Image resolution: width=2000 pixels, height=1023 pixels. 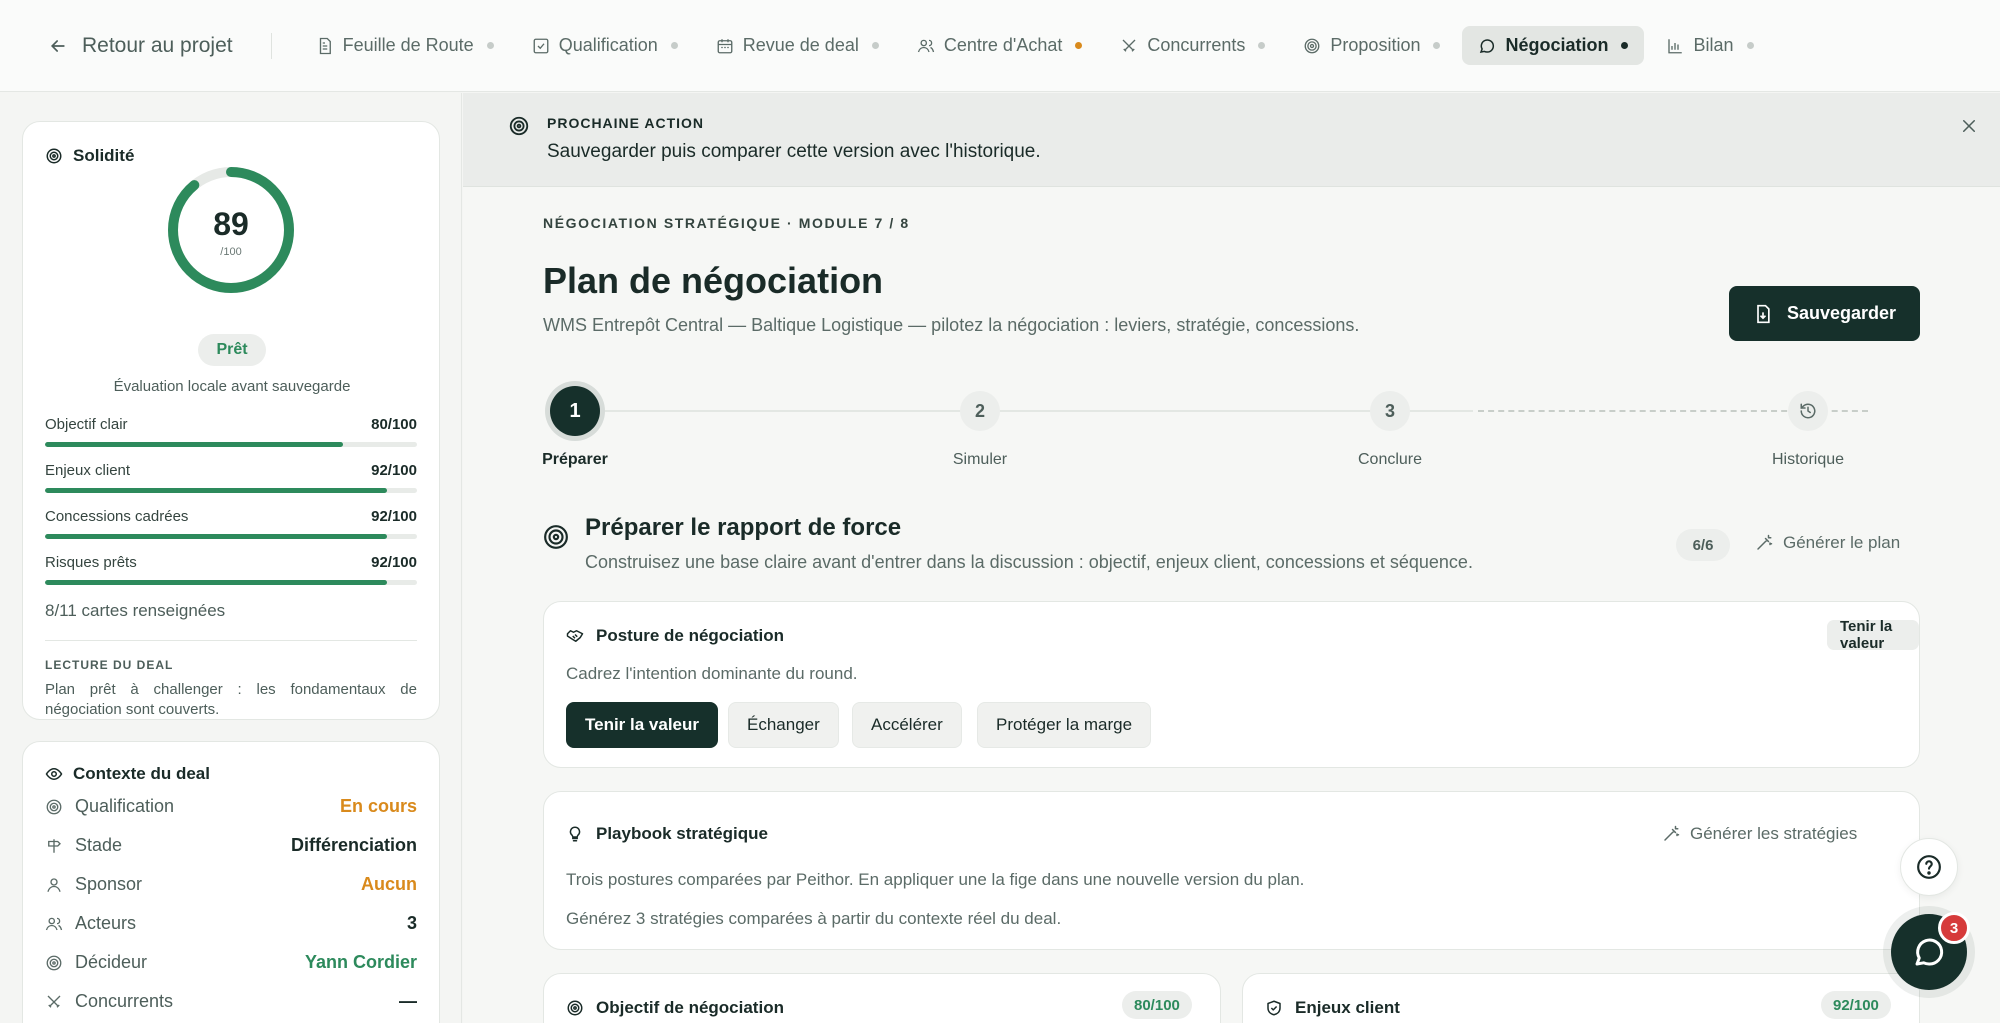 I want to click on context-row-sponsor: Sponsor Aucun, so click(x=231, y=884).